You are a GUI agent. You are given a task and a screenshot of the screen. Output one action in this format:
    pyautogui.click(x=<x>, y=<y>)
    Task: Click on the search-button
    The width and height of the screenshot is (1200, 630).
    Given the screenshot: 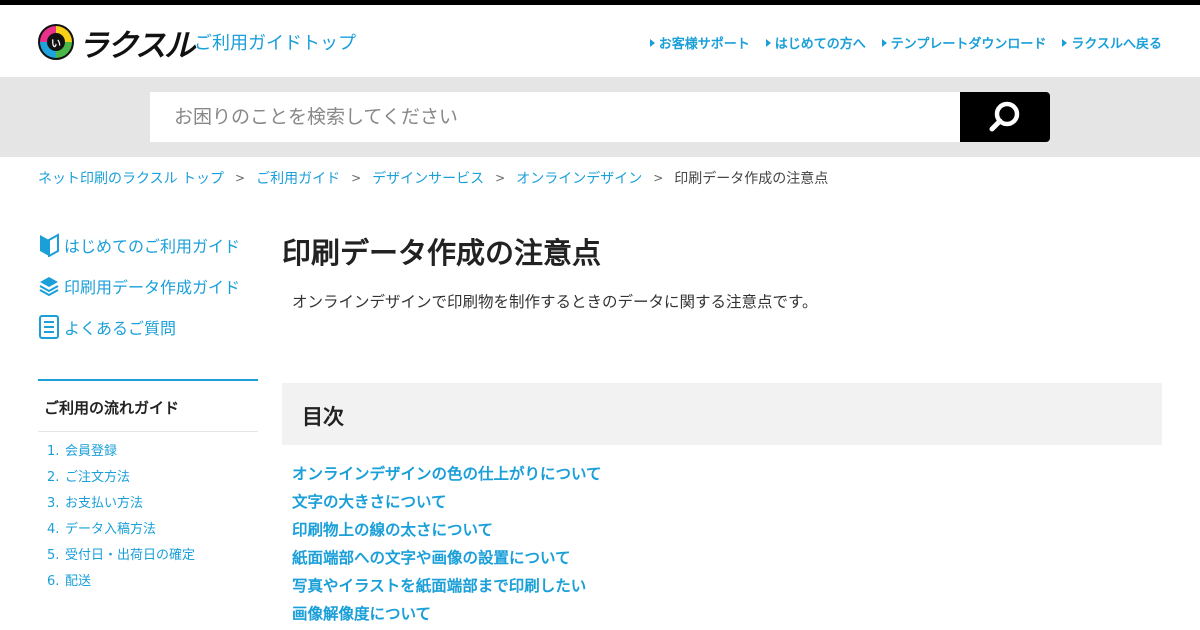 What is the action you would take?
    pyautogui.click(x=1005, y=117)
    